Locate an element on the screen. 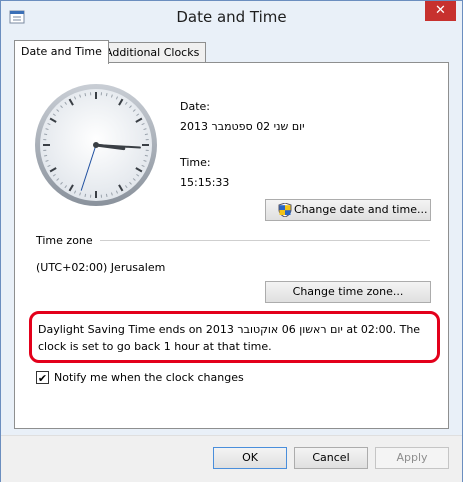 The width and height of the screenshot is (463, 482). uac-shield-icon is located at coordinates (285, 210).